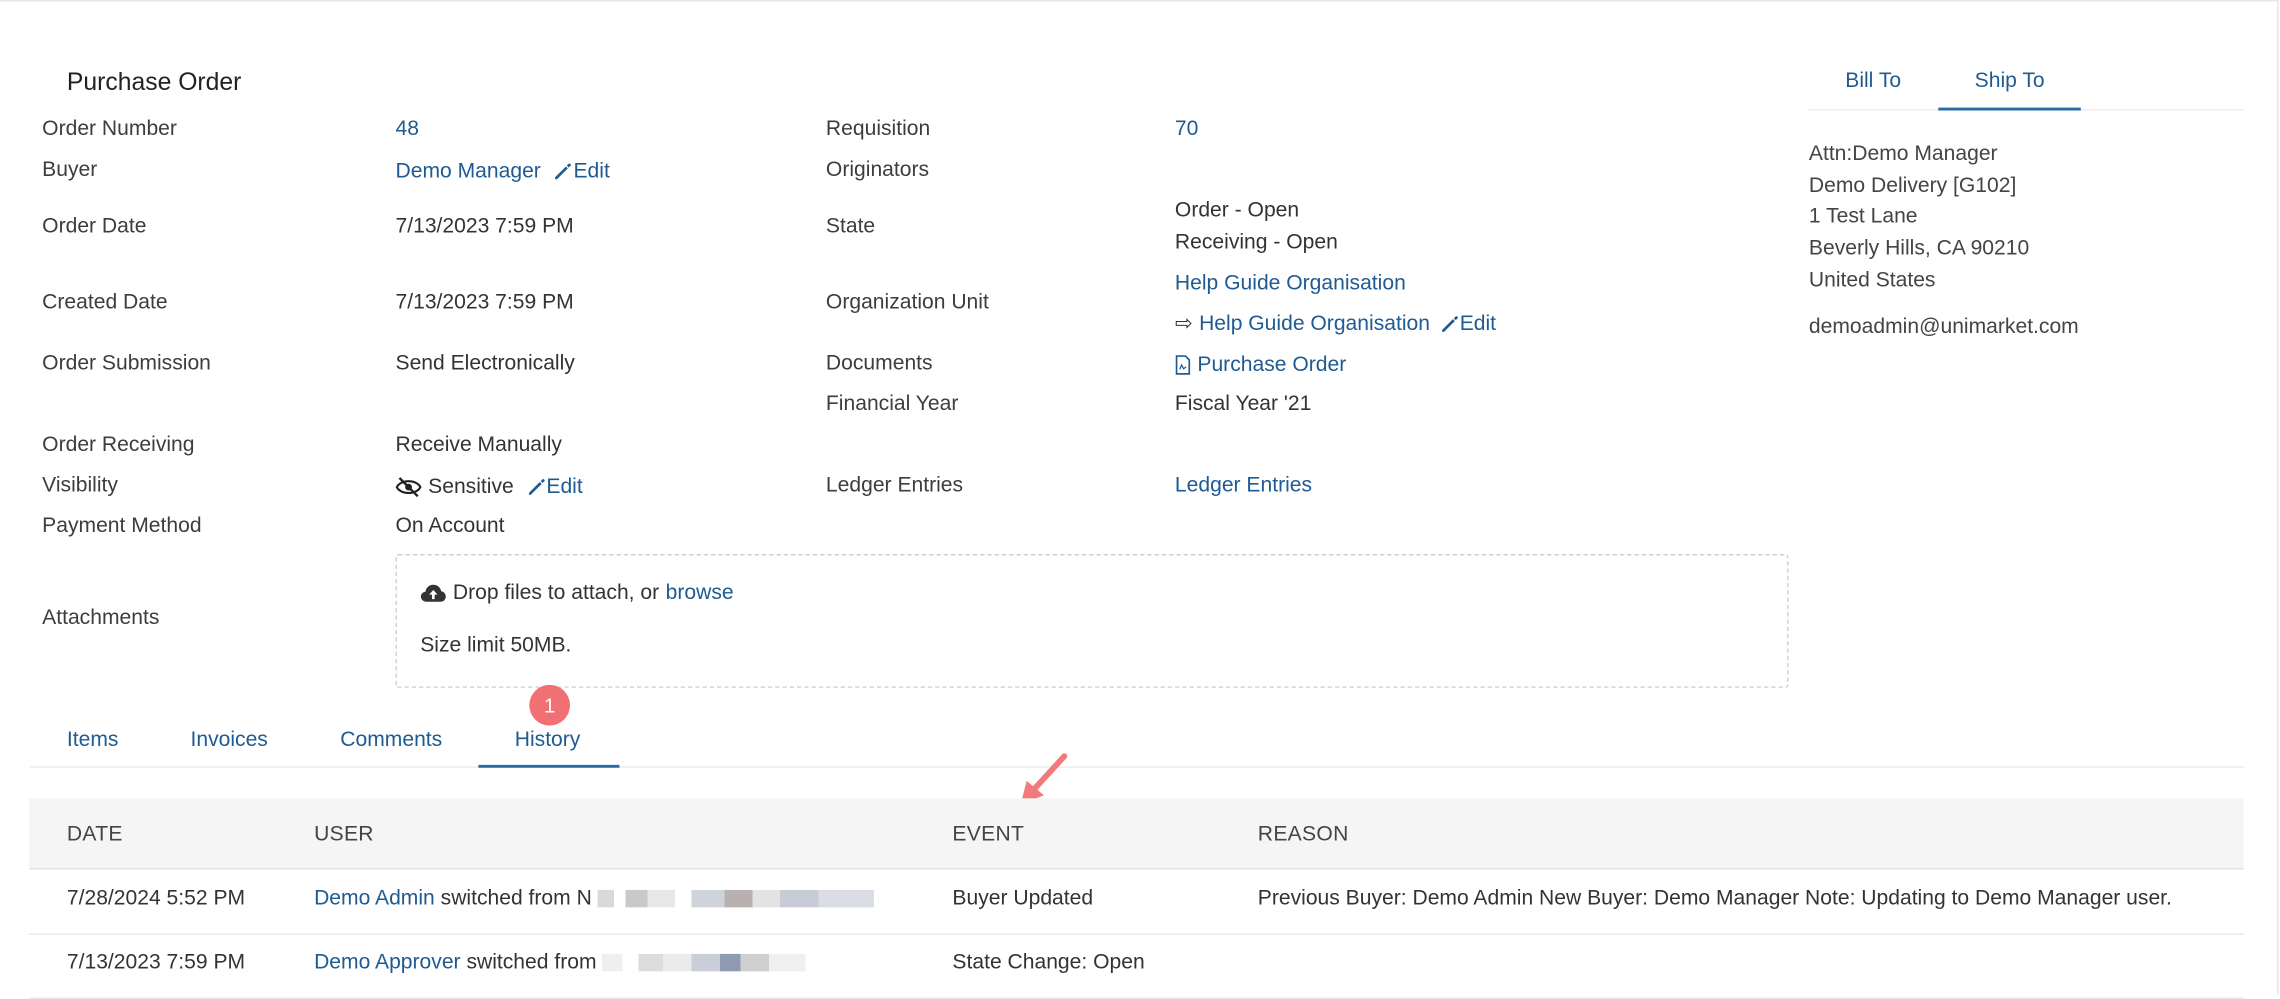 The width and height of the screenshot is (2280, 999). I want to click on order-receiving-value: Receive Manually, so click(478, 445).